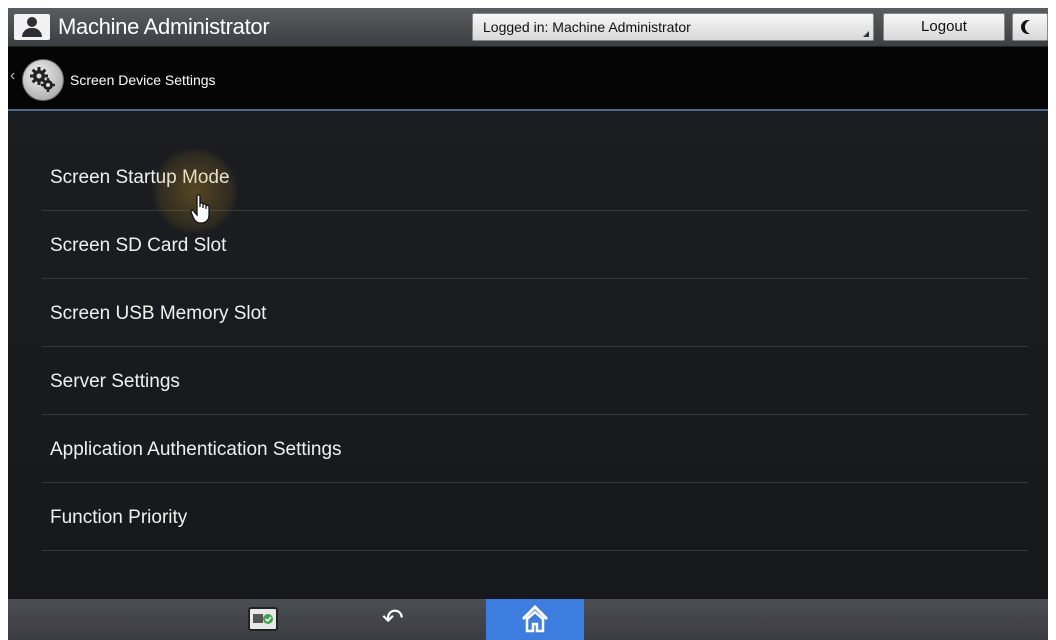 This screenshot has width=1056, height=640. What do you see at coordinates (535, 517) in the screenshot?
I see `menu-item-function-priority: Function Priority` at bounding box center [535, 517].